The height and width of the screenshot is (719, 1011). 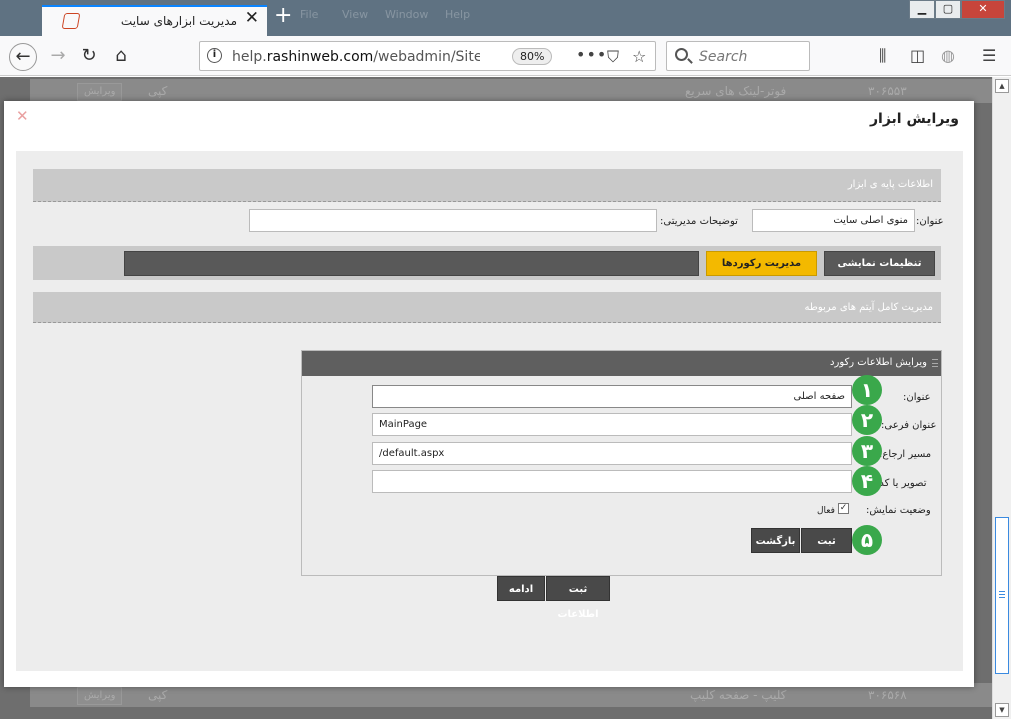 I want to click on grip-icon, so click(x=1002, y=594).